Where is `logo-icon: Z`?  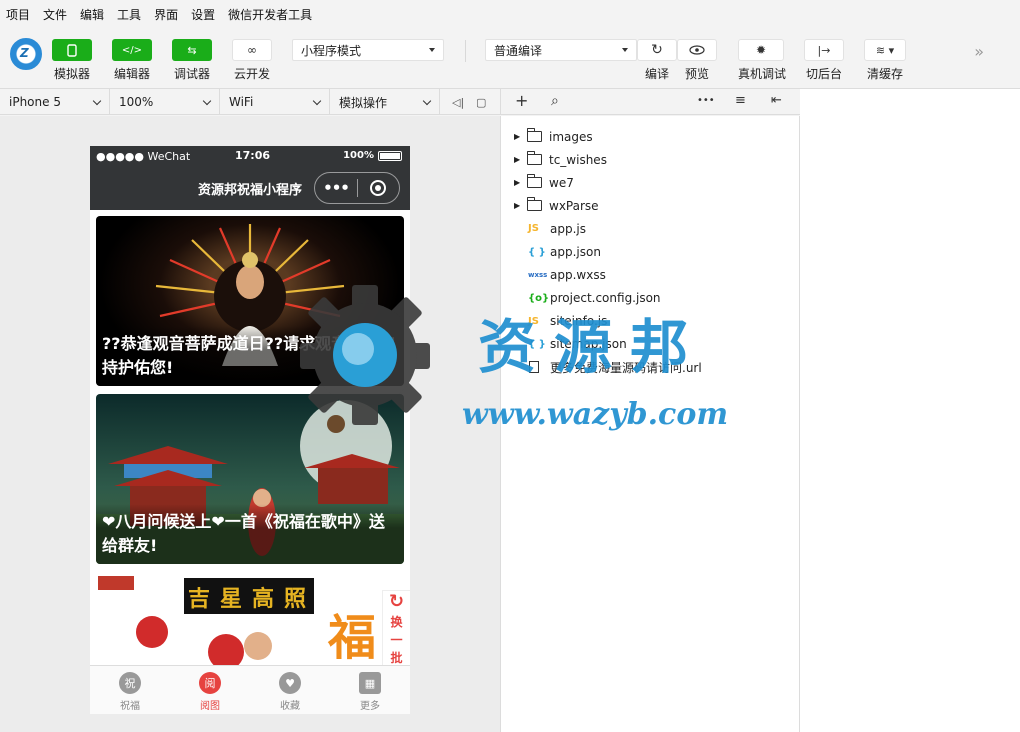
logo-icon: Z is located at coordinates (24, 53).